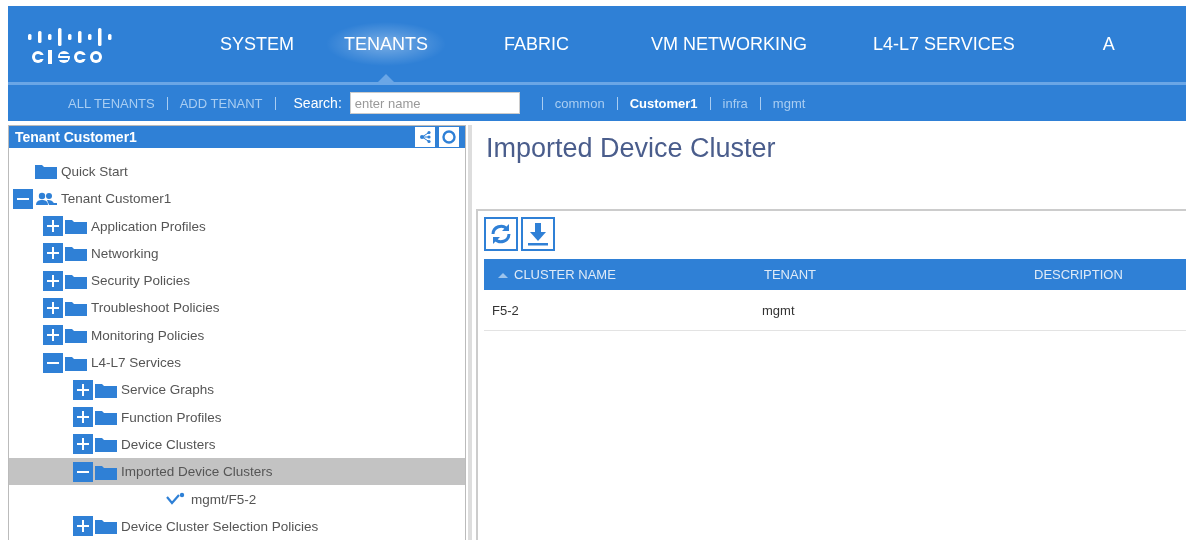 This screenshot has height=540, width=1192. What do you see at coordinates (790, 274) in the screenshot?
I see `column-title: TENANT` at bounding box center [790, 274].